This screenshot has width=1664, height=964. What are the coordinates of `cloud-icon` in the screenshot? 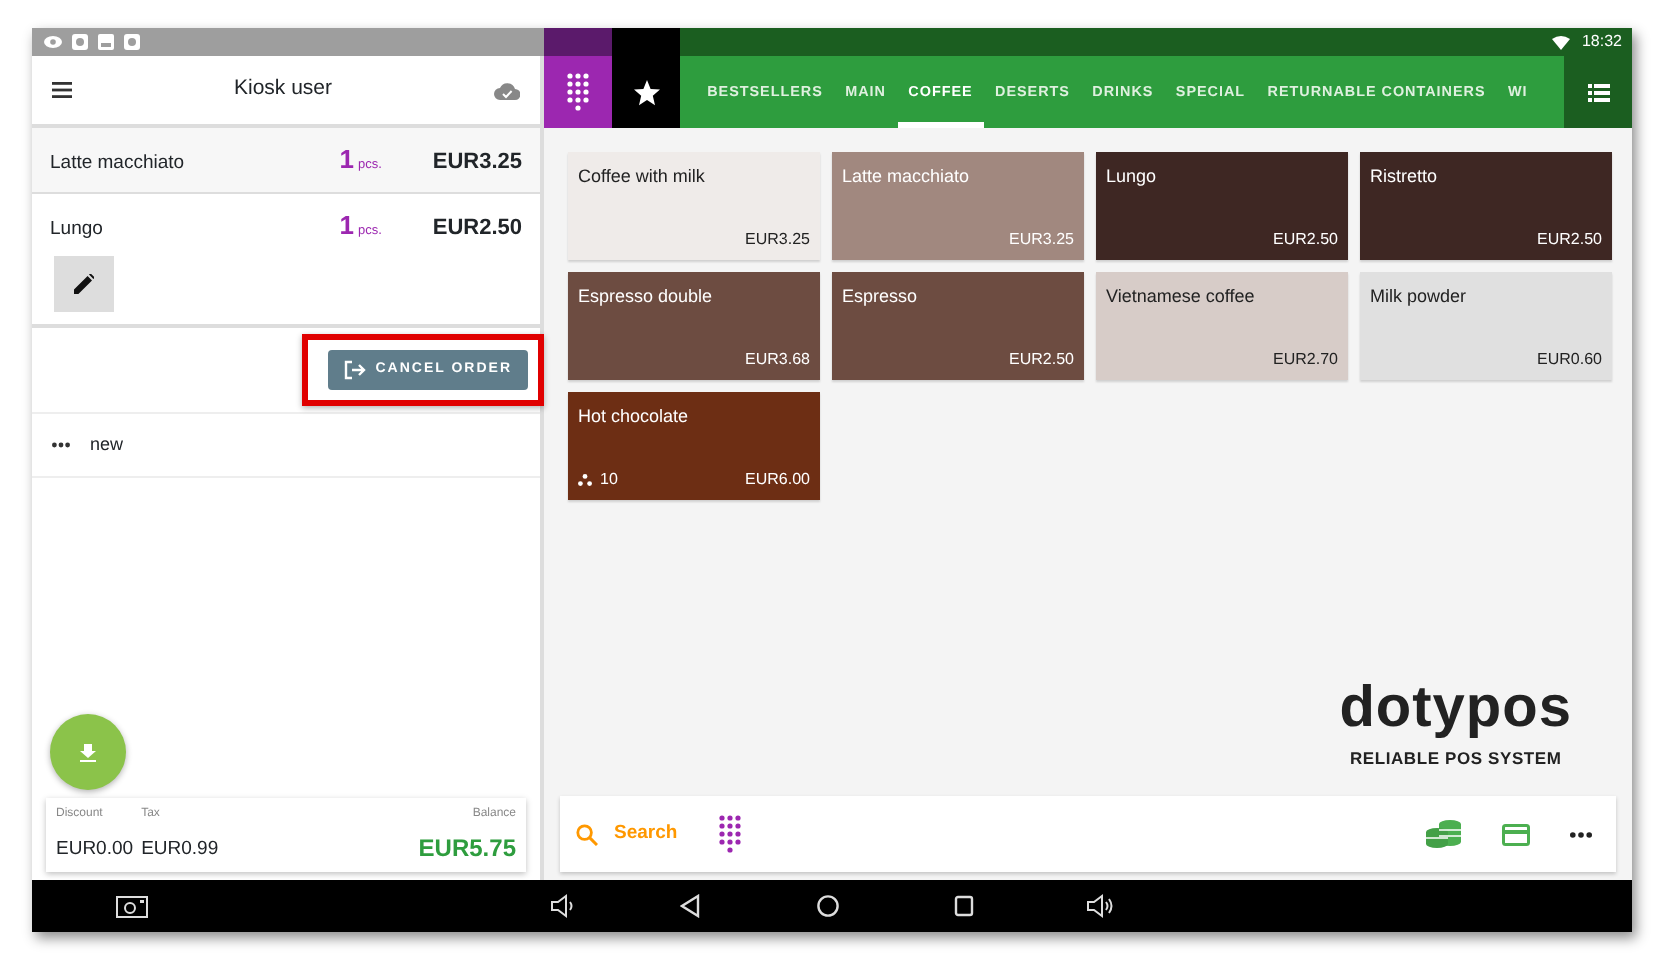 It's located at (507, 90).